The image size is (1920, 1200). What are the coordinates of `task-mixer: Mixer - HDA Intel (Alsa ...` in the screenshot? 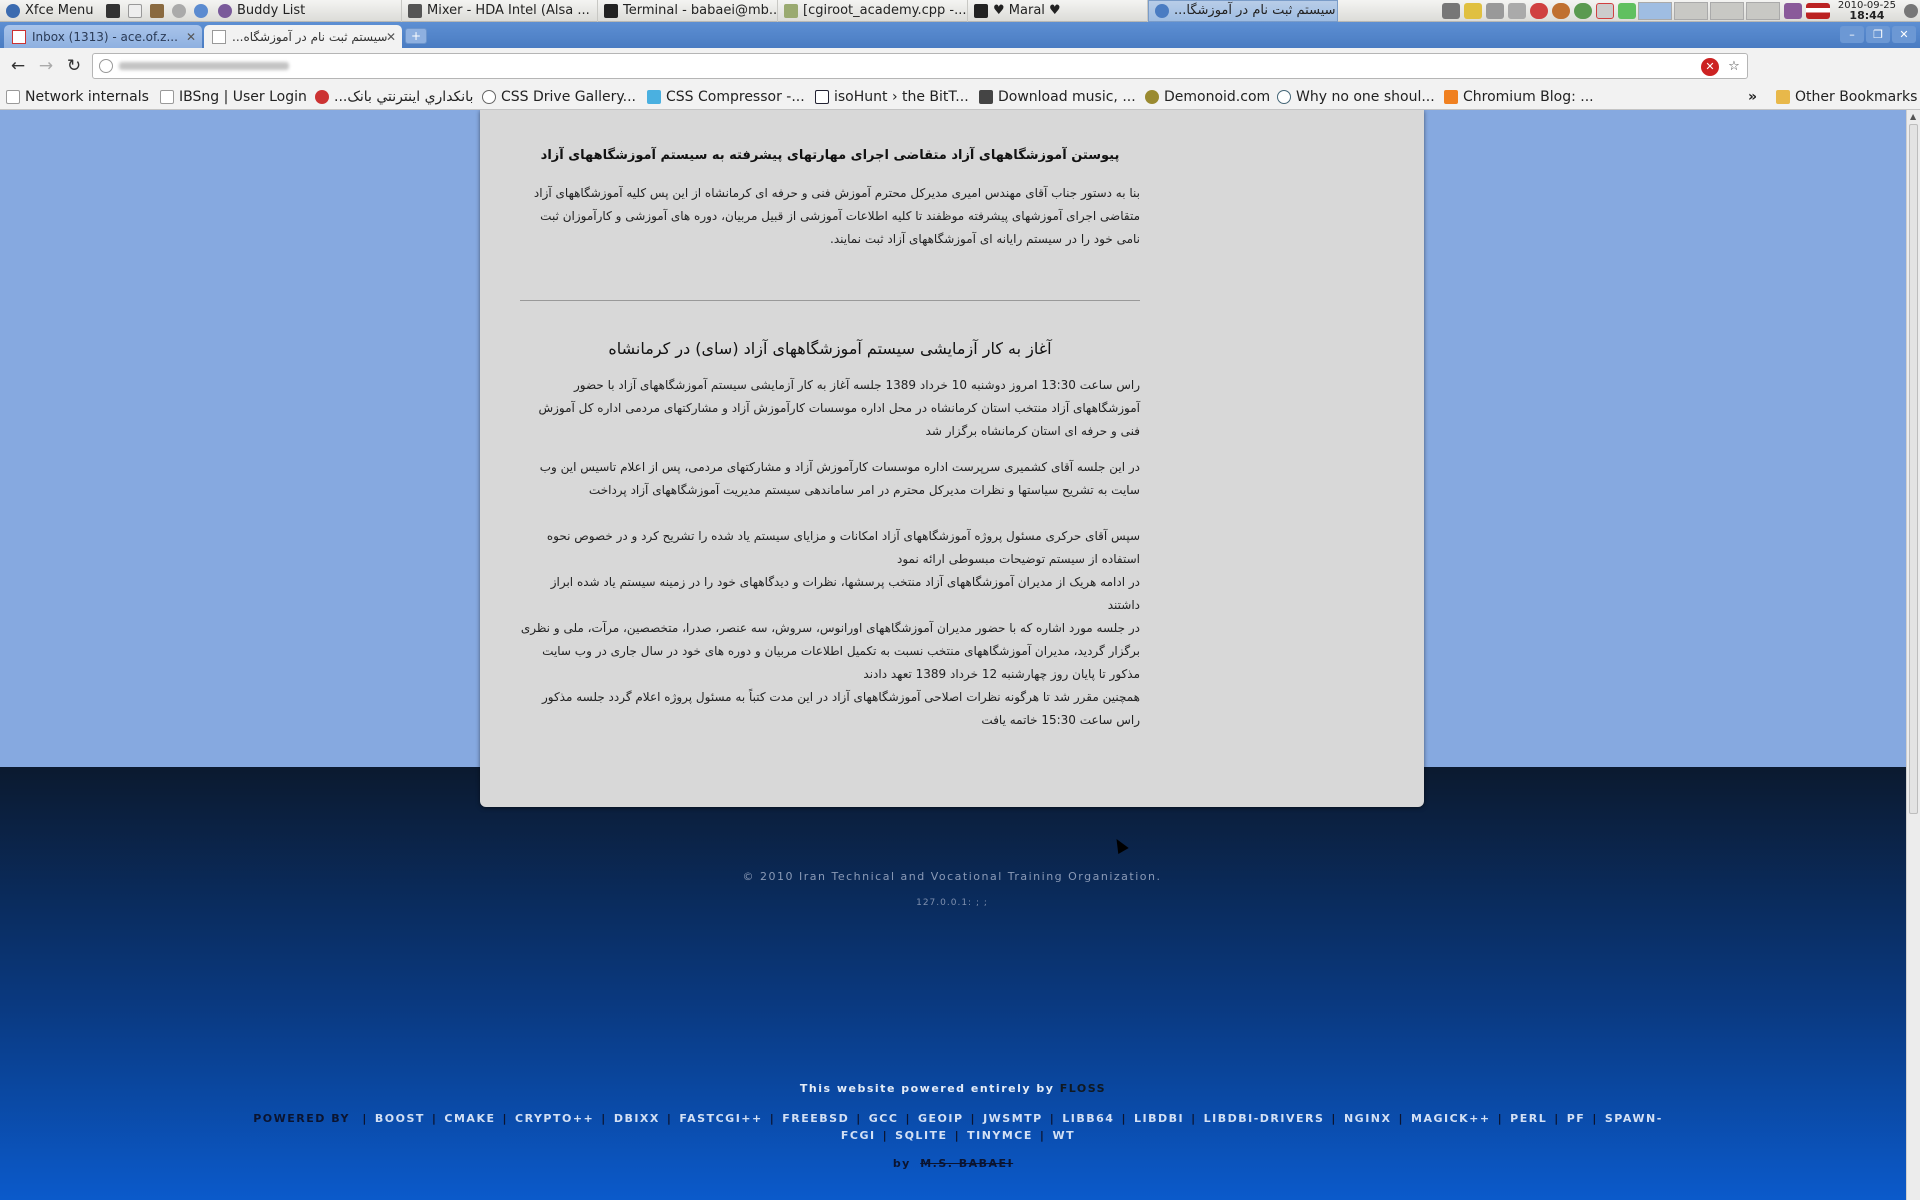 It's located at (500, 11).